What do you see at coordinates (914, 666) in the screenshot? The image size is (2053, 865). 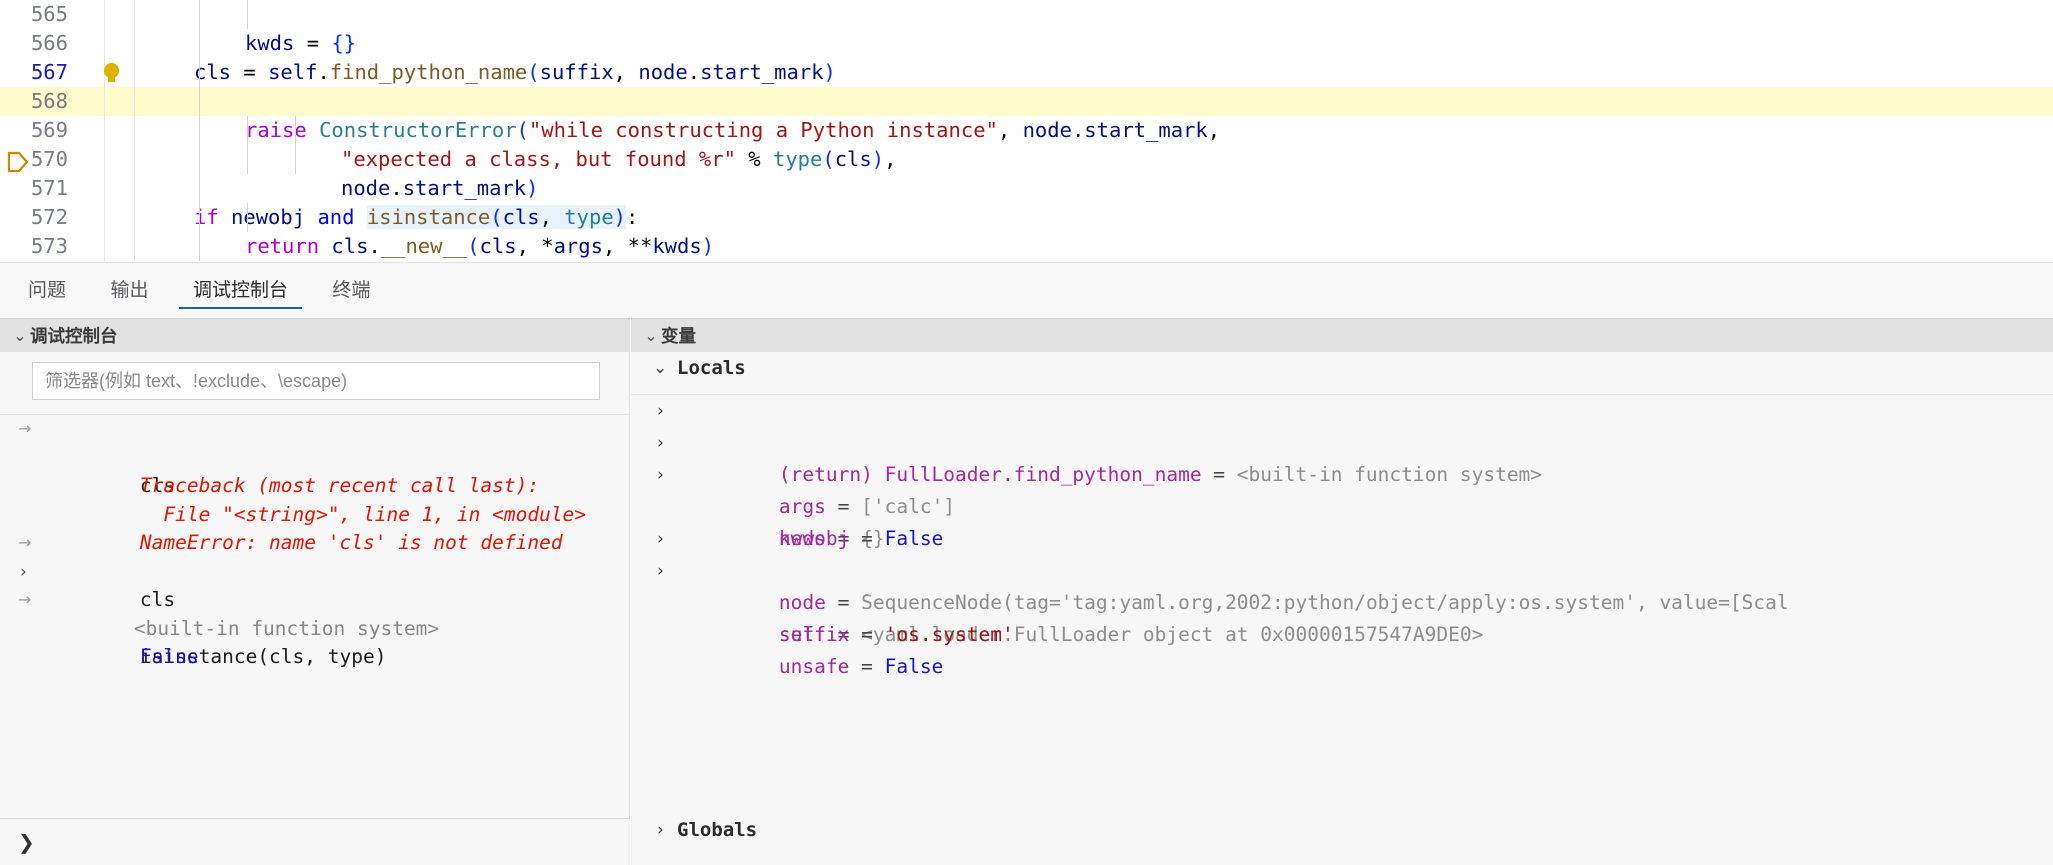 I see `variable-value: False` at bounding box center [914, 666].